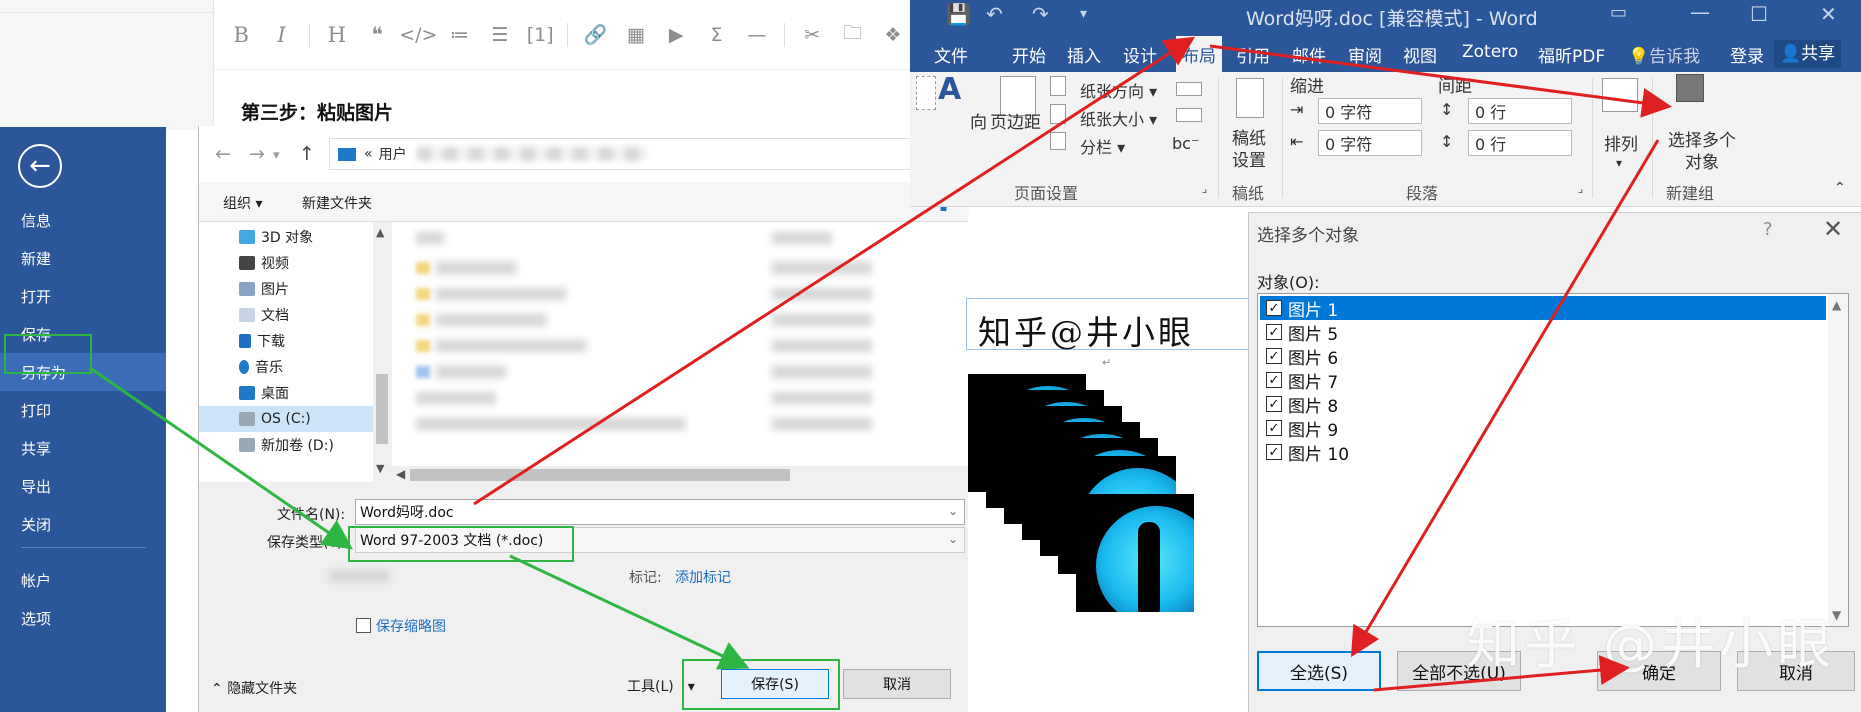 The image size is (1861, 712). Describe the element at coordinates (1083, 14) in the screenshot. I see `customize-qat-icon: ▾` at that location.